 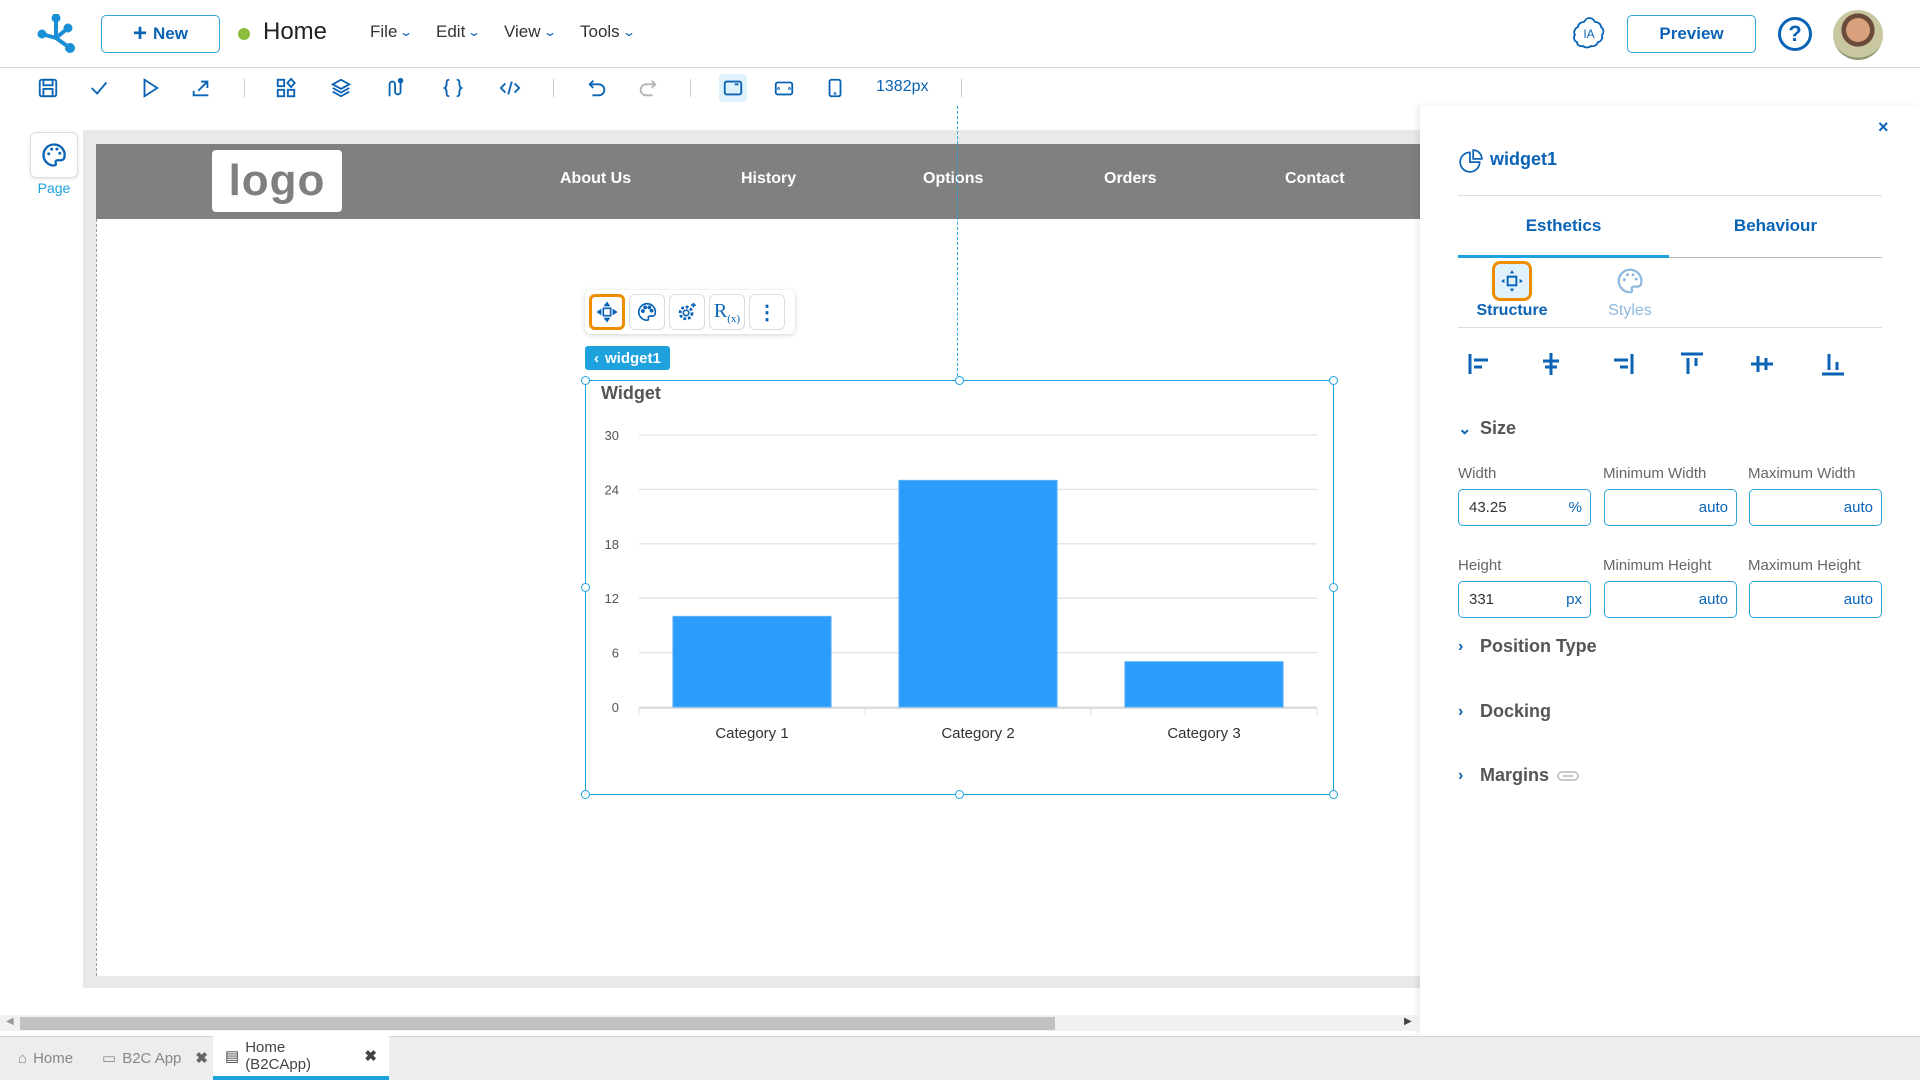 I want to click on bottom-tab-home: ⌂ Home, so click(x=45, y=1058).